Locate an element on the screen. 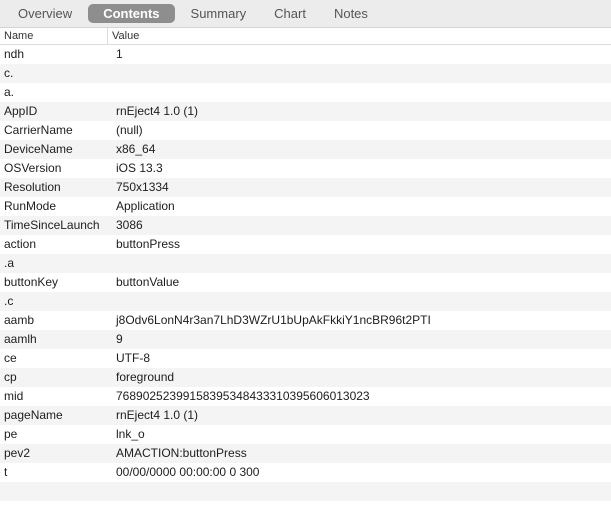  row-name-cell: TimeSinceLaunch is located at coordinates (52, 225).